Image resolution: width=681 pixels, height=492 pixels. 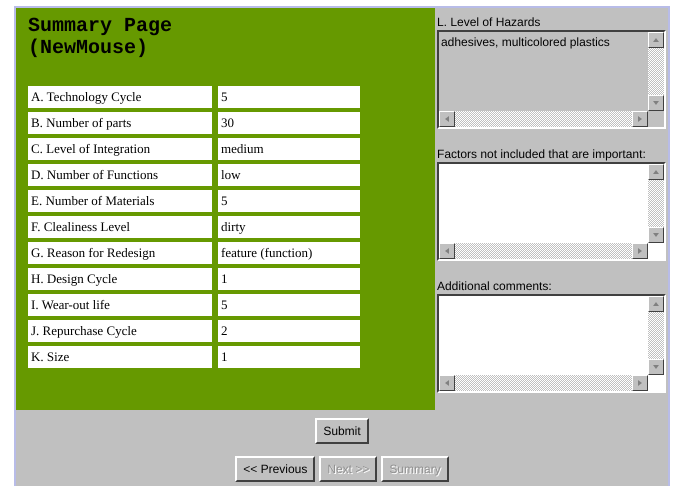 What do you see at coordinates (542, 154) in the screenshot?
I see `text-area-label: Factors not included that are important:` at bounding box center [542, 154].